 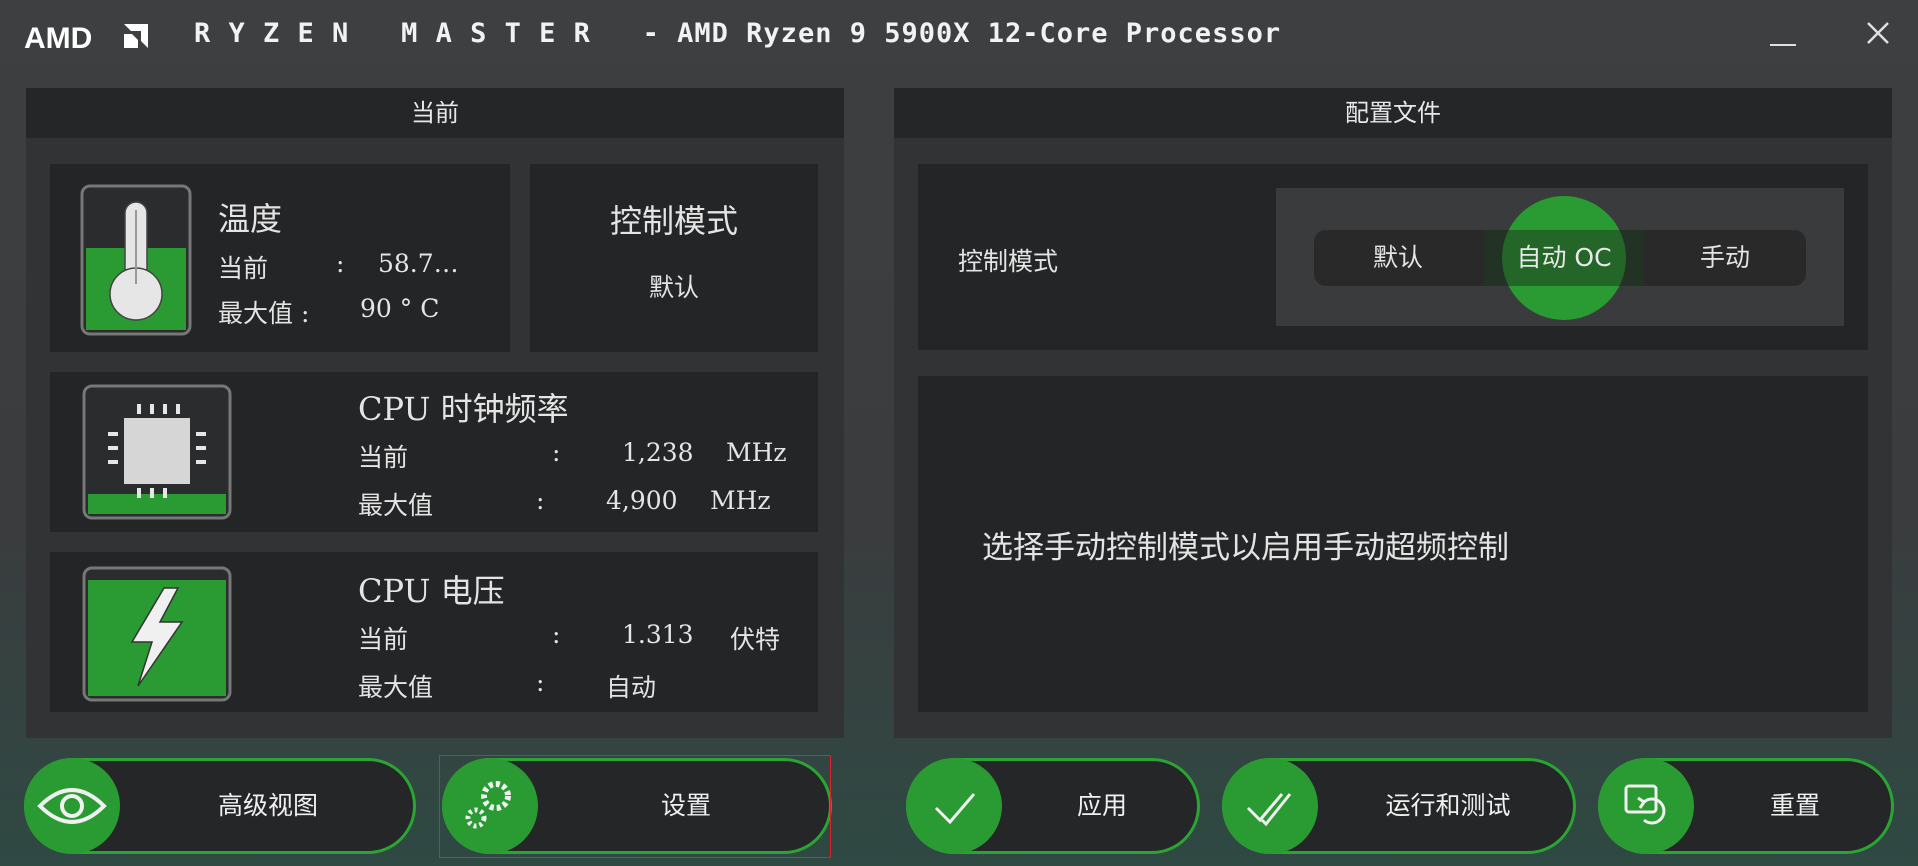 What do you see at coordinates (1746, 806) in the screenshot?
I see `reset-button: 重置` at bounding box center [1746, 806].